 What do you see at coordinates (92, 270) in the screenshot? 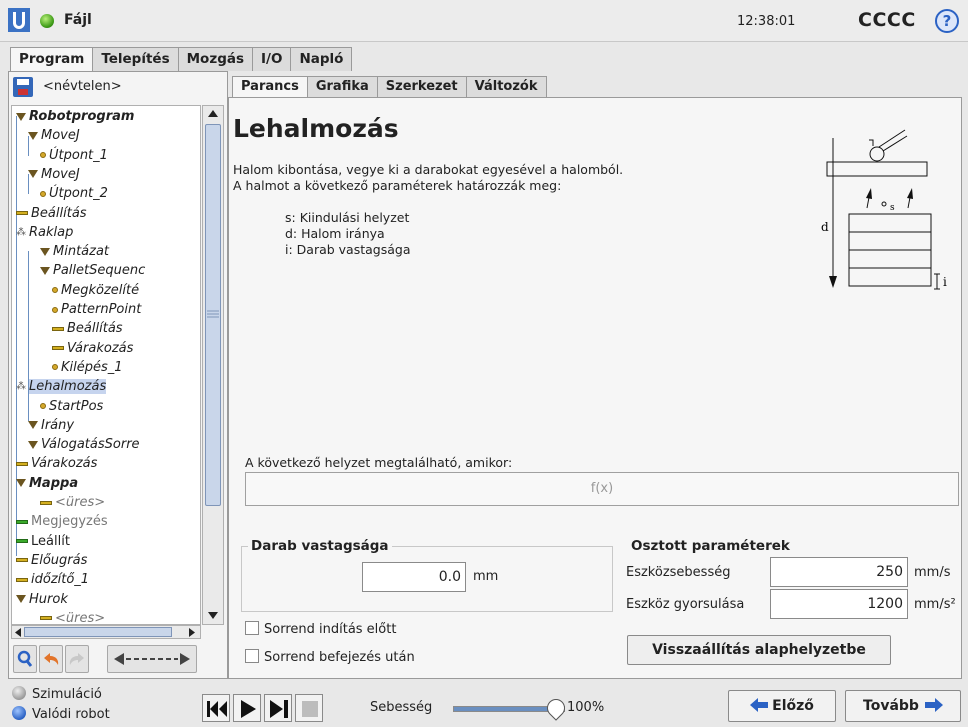
I see `tree-node: PalletSequenc` at bounding box center [92, 270].